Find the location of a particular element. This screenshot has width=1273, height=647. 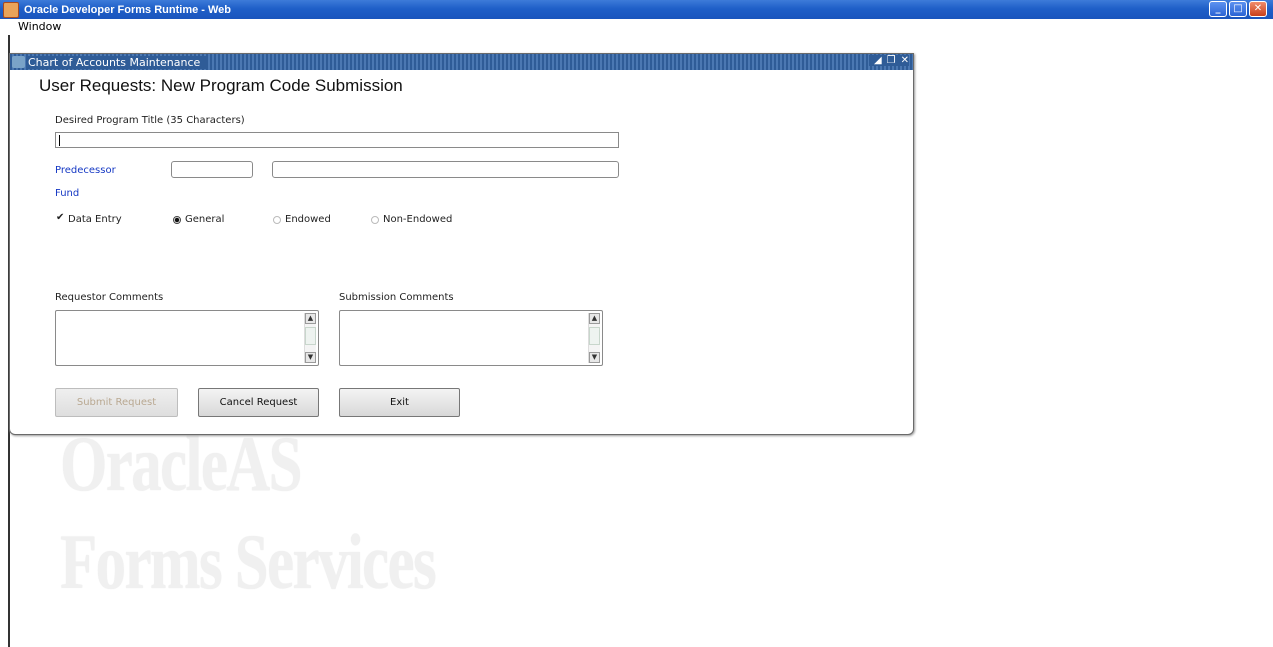

radio-selected-icon is located at coordinates (177, 219).